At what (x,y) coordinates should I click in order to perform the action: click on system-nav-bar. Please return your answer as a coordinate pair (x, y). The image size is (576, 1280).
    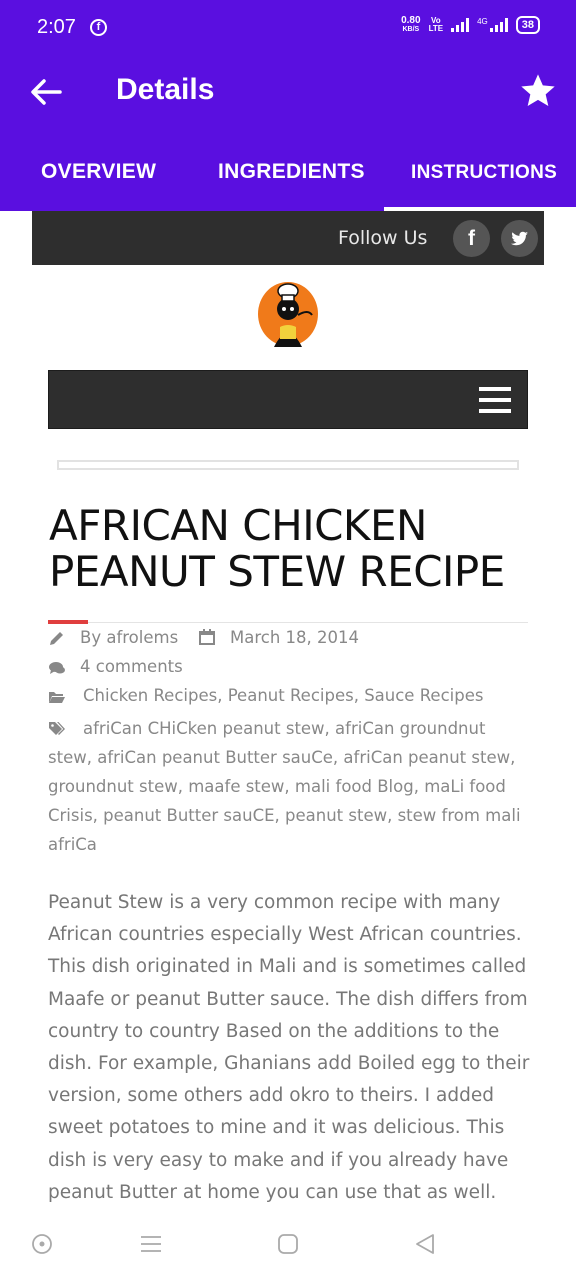
    Looking at the image, I should click on (288, 1244).